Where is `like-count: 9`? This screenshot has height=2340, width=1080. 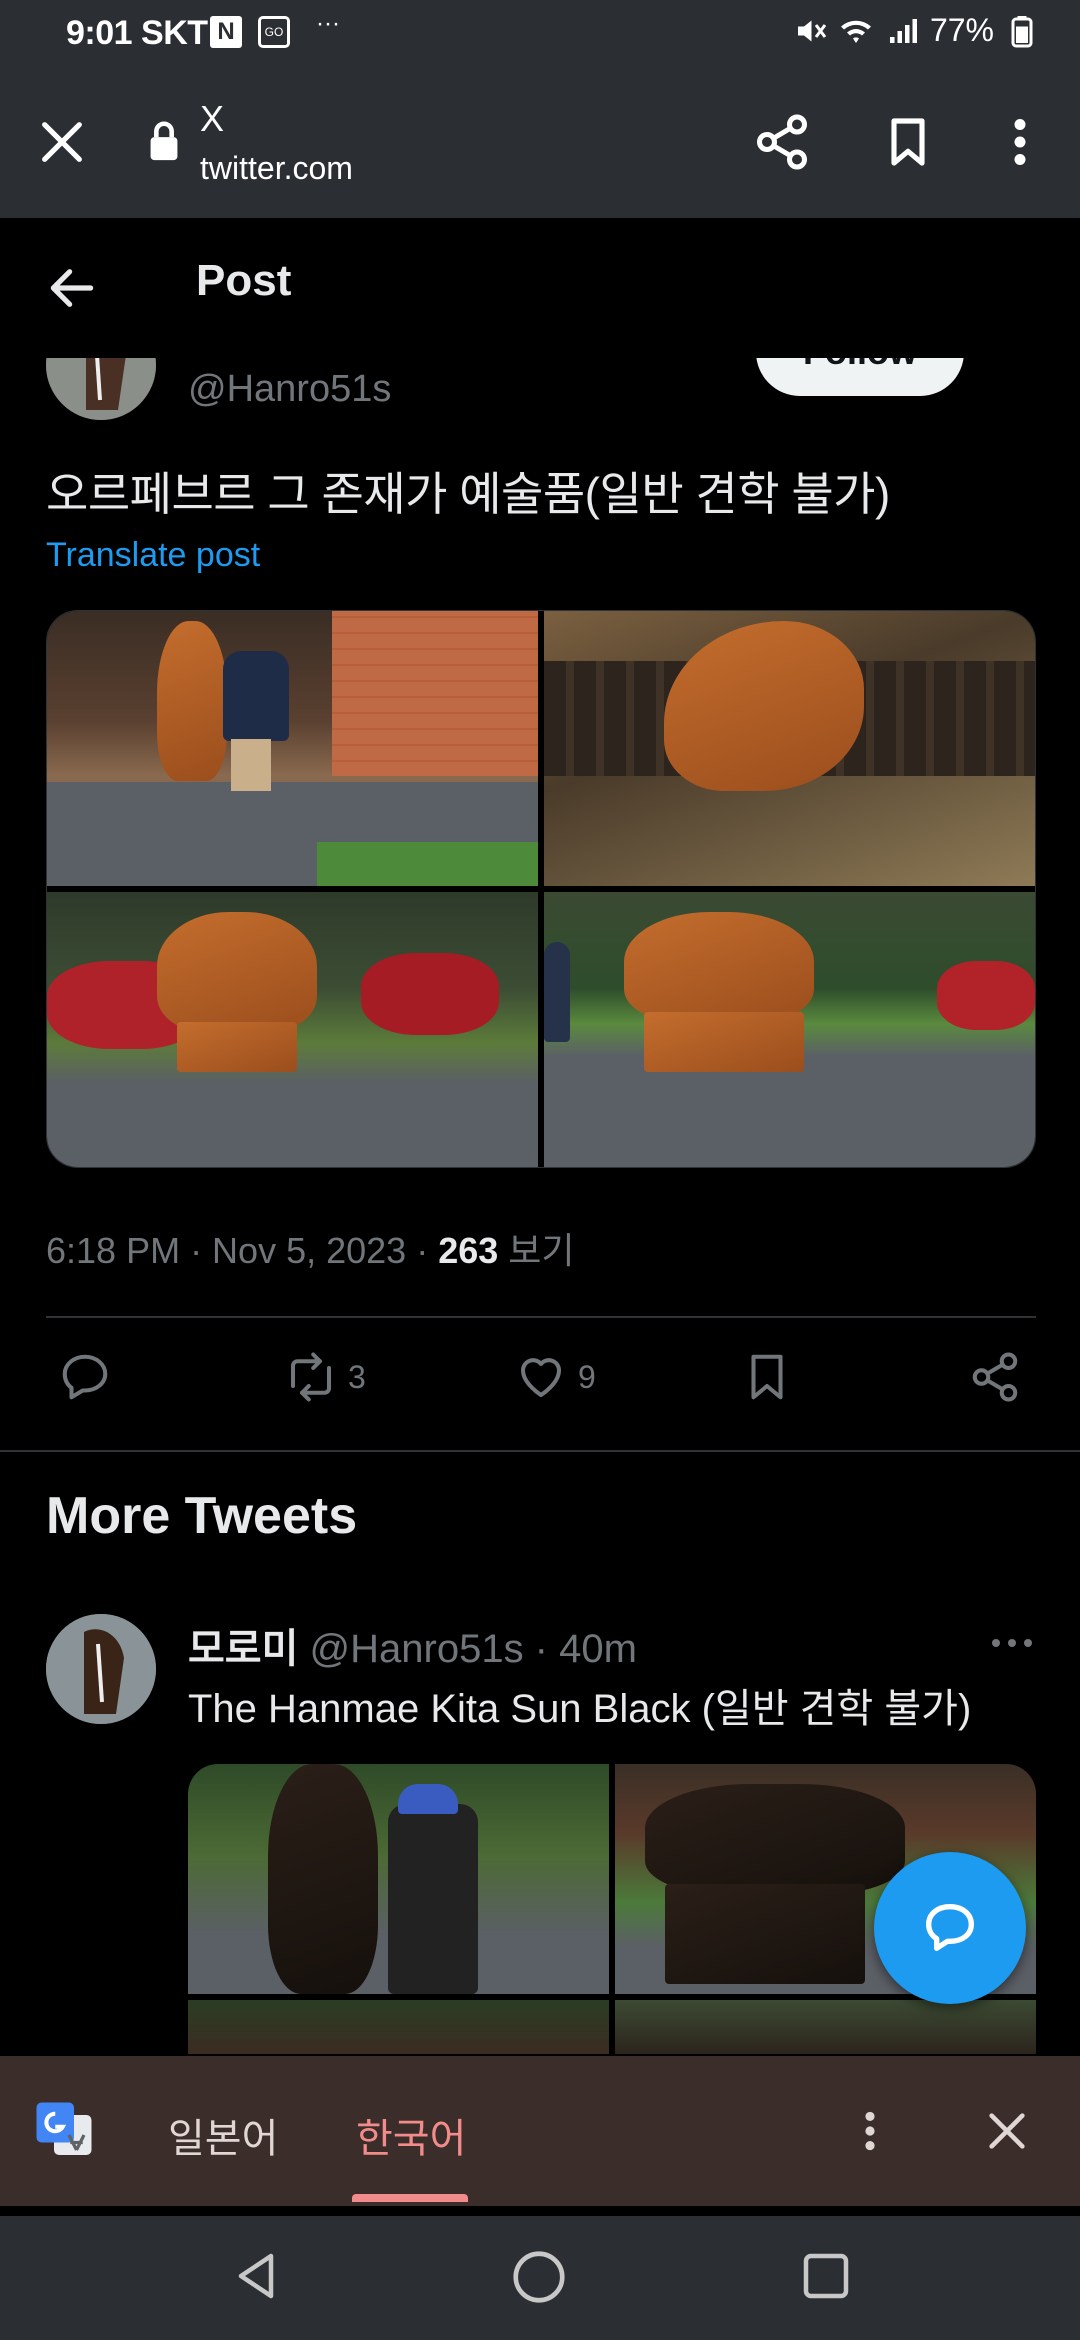 like-count: 9 is located at coordinates (587, 1376).